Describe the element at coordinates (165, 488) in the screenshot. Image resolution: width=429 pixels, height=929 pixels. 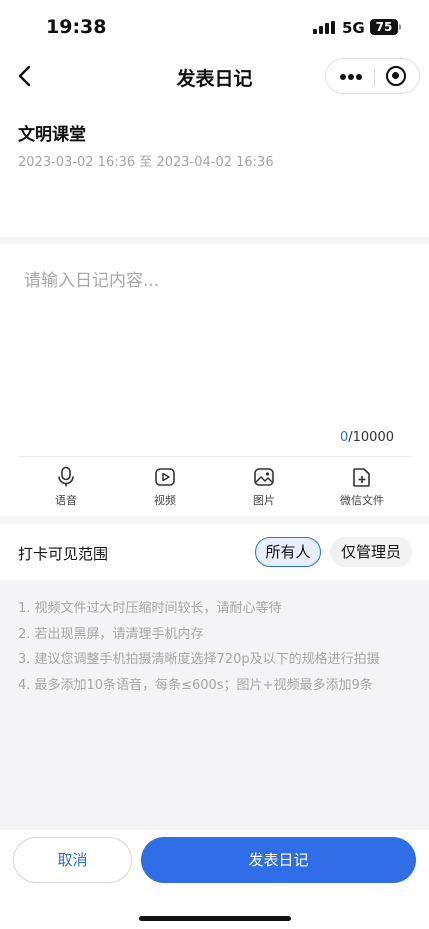
I see `video-button: 视频` at that location.